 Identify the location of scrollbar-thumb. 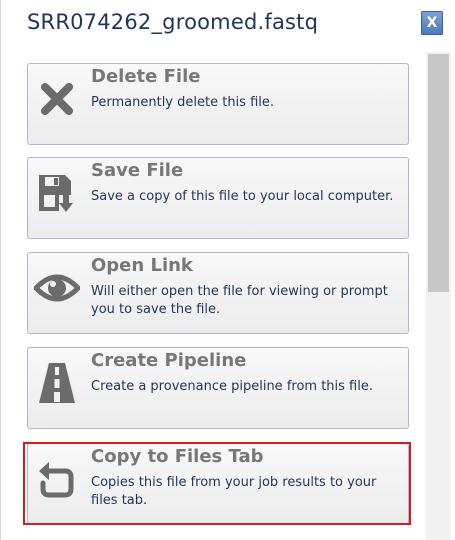
(438, 173).